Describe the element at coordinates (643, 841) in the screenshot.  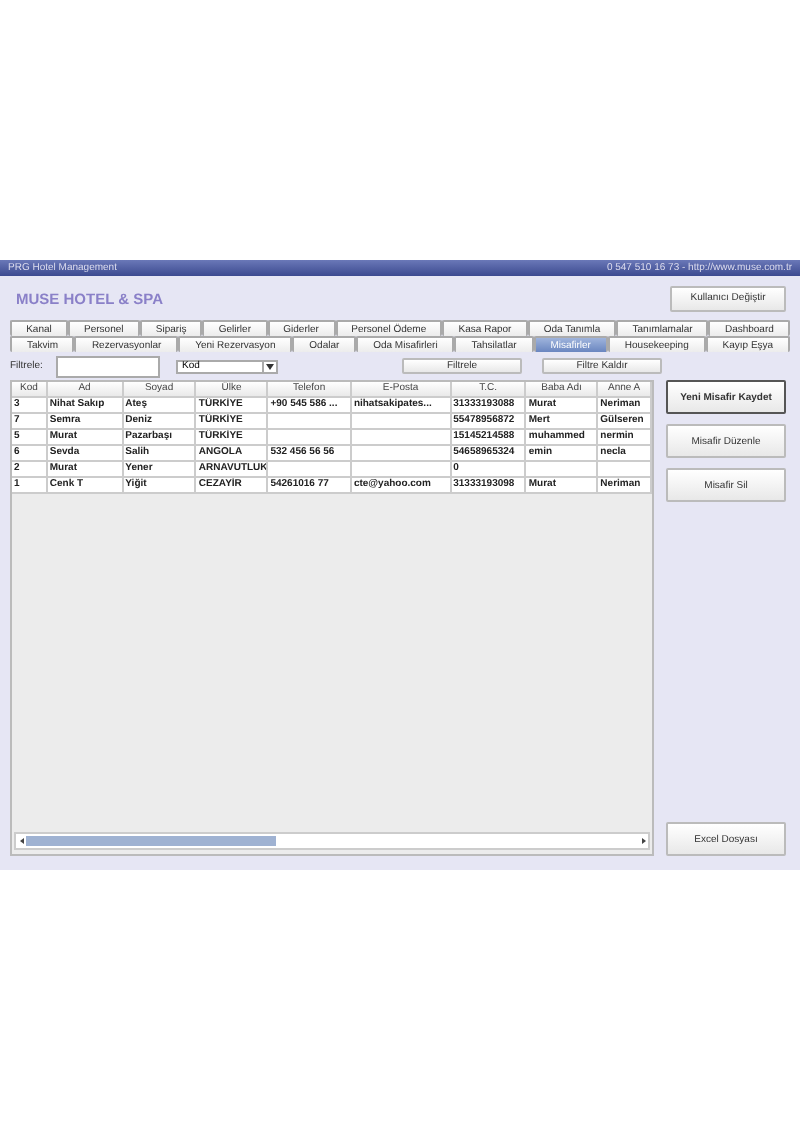
I see `right-arrow-icon` at that location.